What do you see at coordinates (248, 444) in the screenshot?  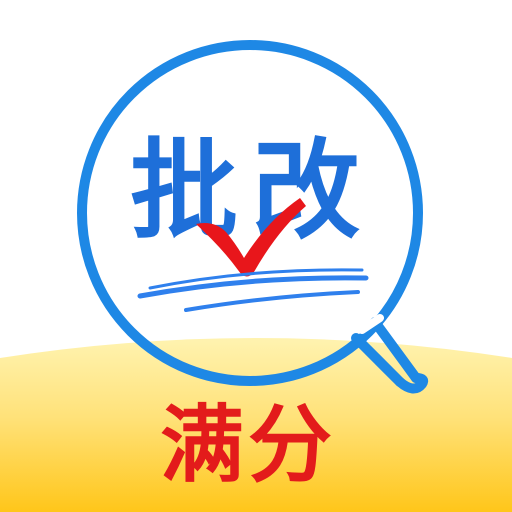 I see `icon-subtitle: 满分` at bounding box center [248, 444].